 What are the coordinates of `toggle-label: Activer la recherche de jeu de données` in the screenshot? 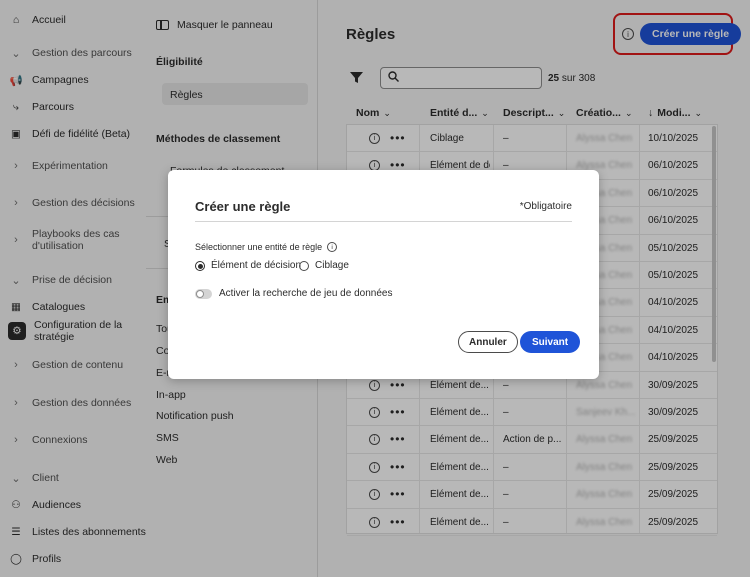 It's located at (306, 293).